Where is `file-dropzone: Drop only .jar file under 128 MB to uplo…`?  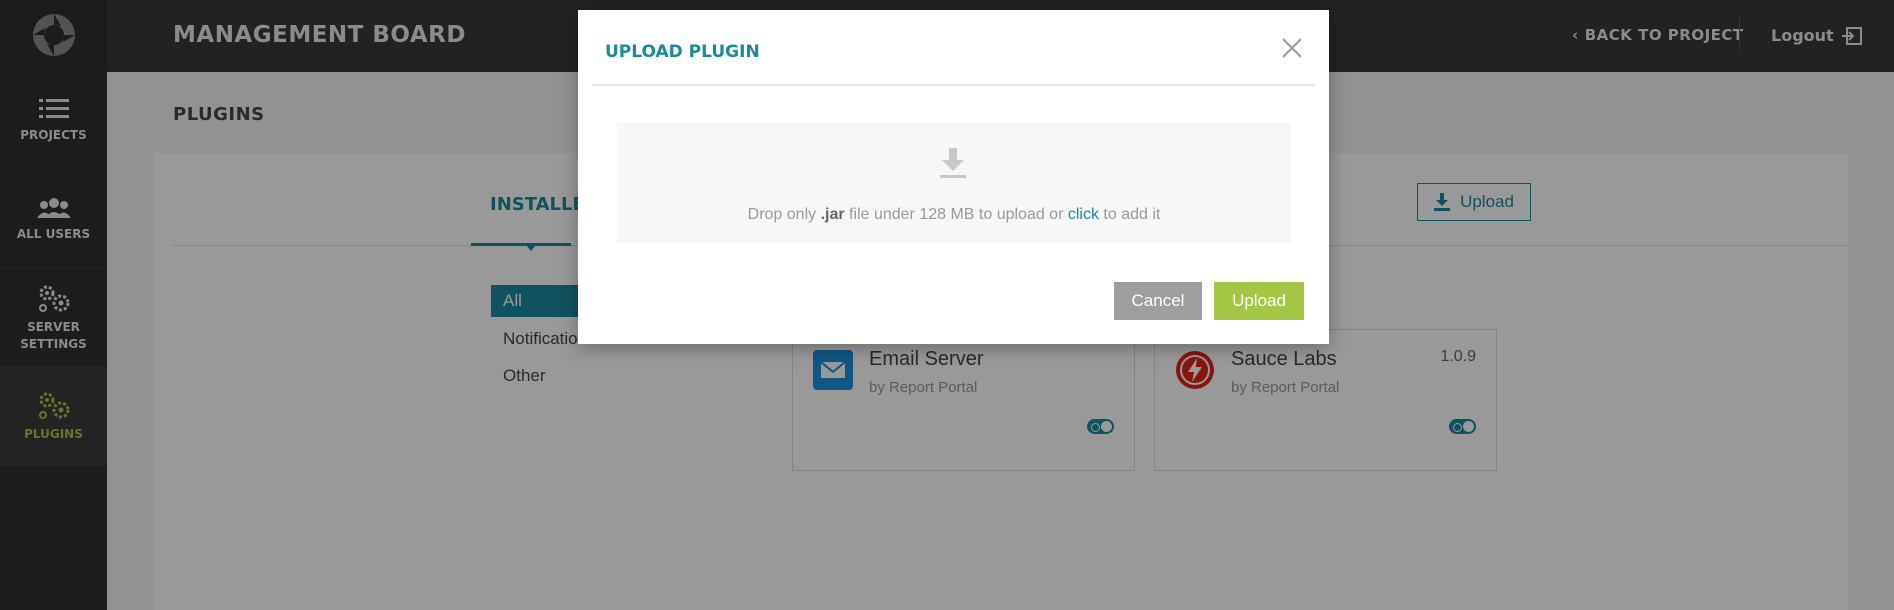 file-dropzone: Drop only .jar file under 128 MB to uplo… is located at coordinates (954, 183).